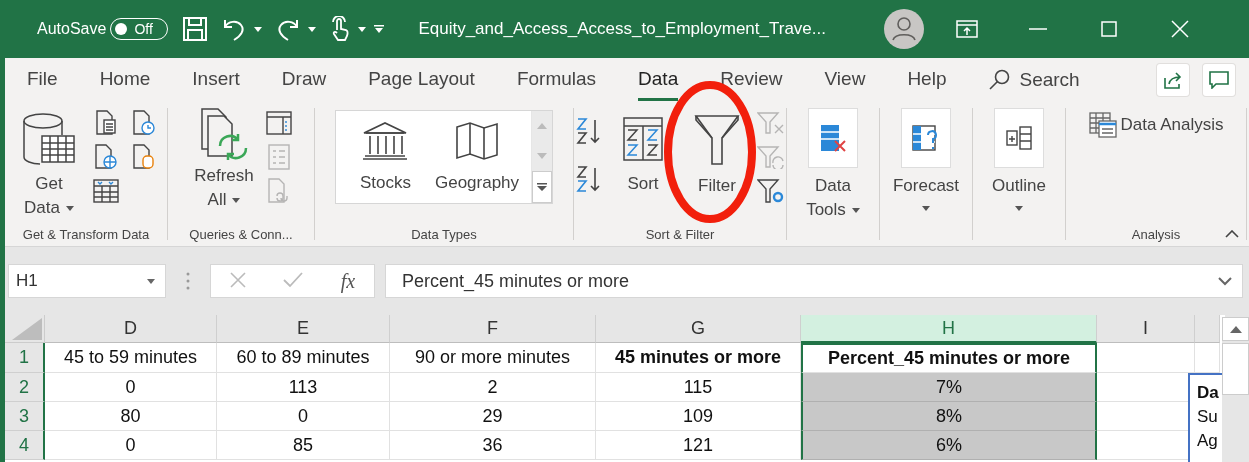  What do you see at coordinates (86, 235) in the screenshot?
I see `group-label: Get & Transform Data` at bounding box center [86, 235].